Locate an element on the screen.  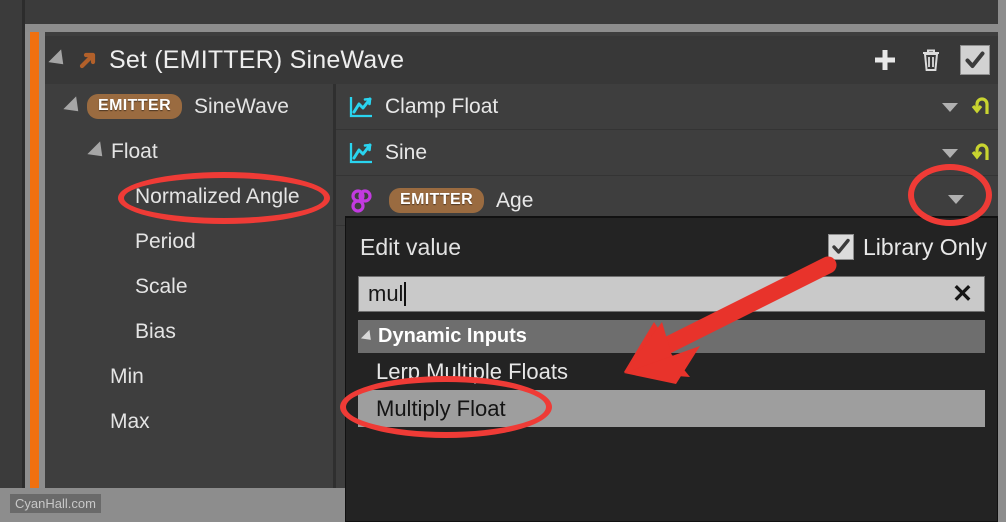
search-input-value: mul is located at coordinates (386, 293).